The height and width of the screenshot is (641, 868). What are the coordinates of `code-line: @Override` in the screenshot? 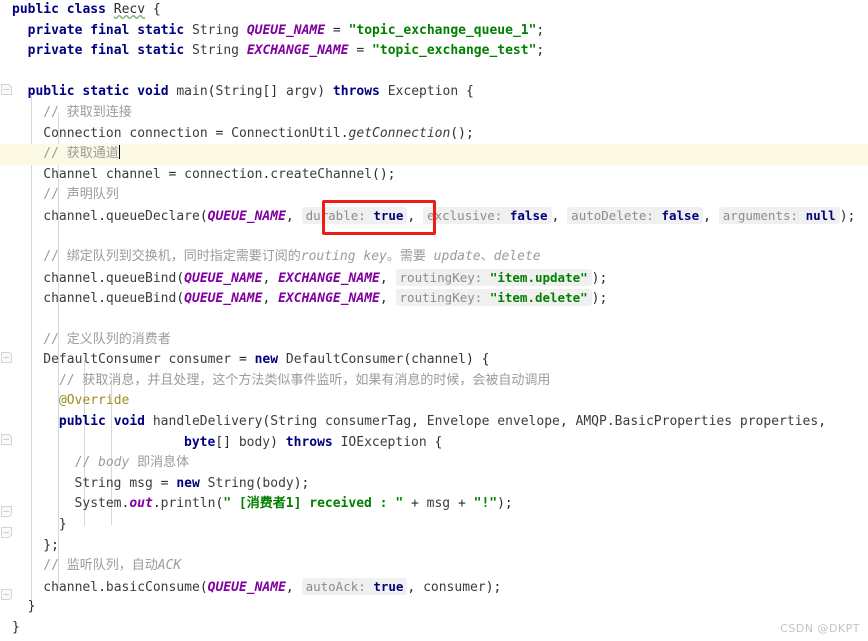 It's located at (434, 401).